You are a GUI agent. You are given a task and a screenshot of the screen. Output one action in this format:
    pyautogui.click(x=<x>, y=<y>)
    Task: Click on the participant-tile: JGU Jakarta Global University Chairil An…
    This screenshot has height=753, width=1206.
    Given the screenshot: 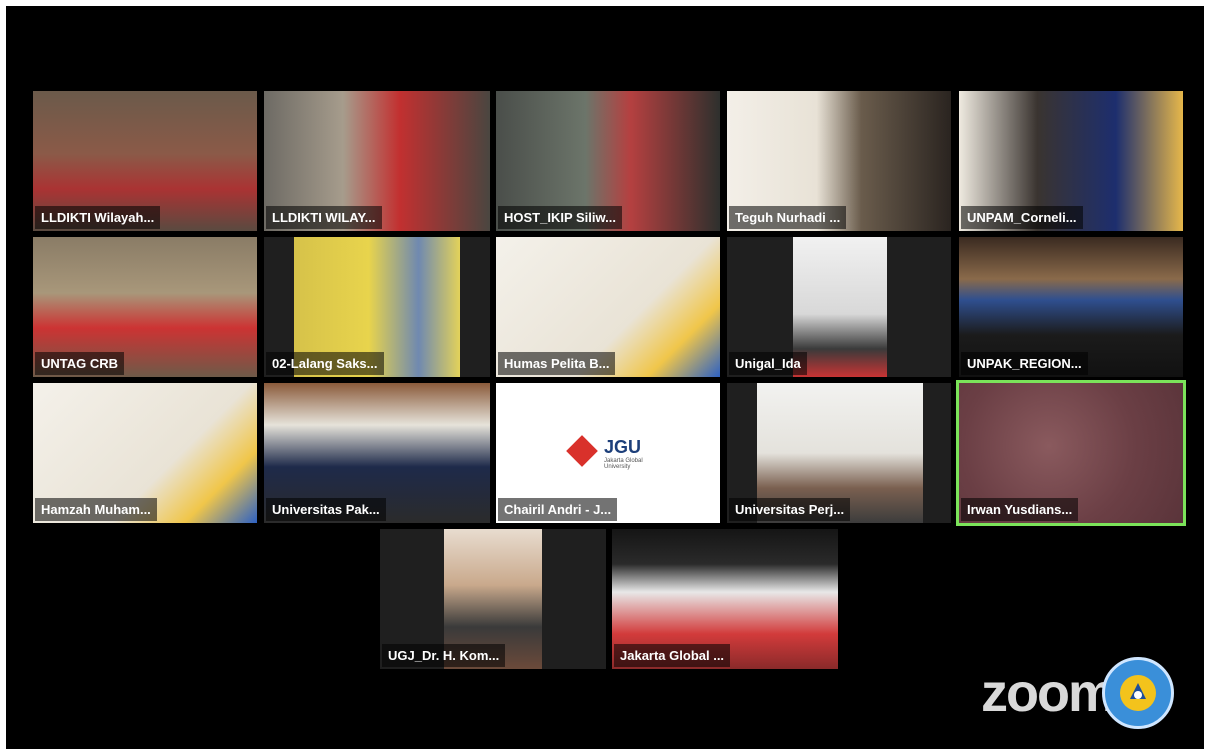 What is the action you would take?
    pyautogui.click(x=608, y=453)
    